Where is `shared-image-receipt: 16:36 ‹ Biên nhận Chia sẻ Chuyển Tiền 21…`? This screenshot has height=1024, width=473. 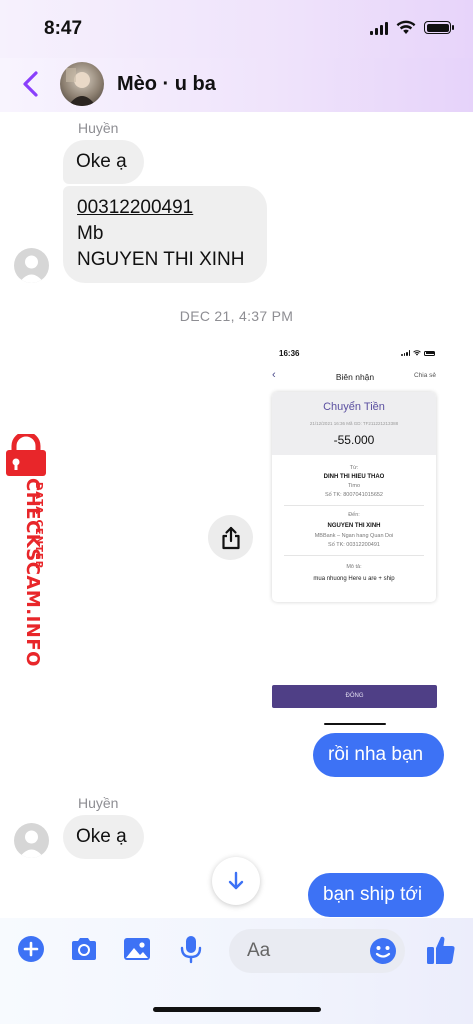
shared-image-receipt: 16:36 ‹ Biên nhận Chia sẻ Chuyển Tiền 21… is located at coordinates (355, 535).